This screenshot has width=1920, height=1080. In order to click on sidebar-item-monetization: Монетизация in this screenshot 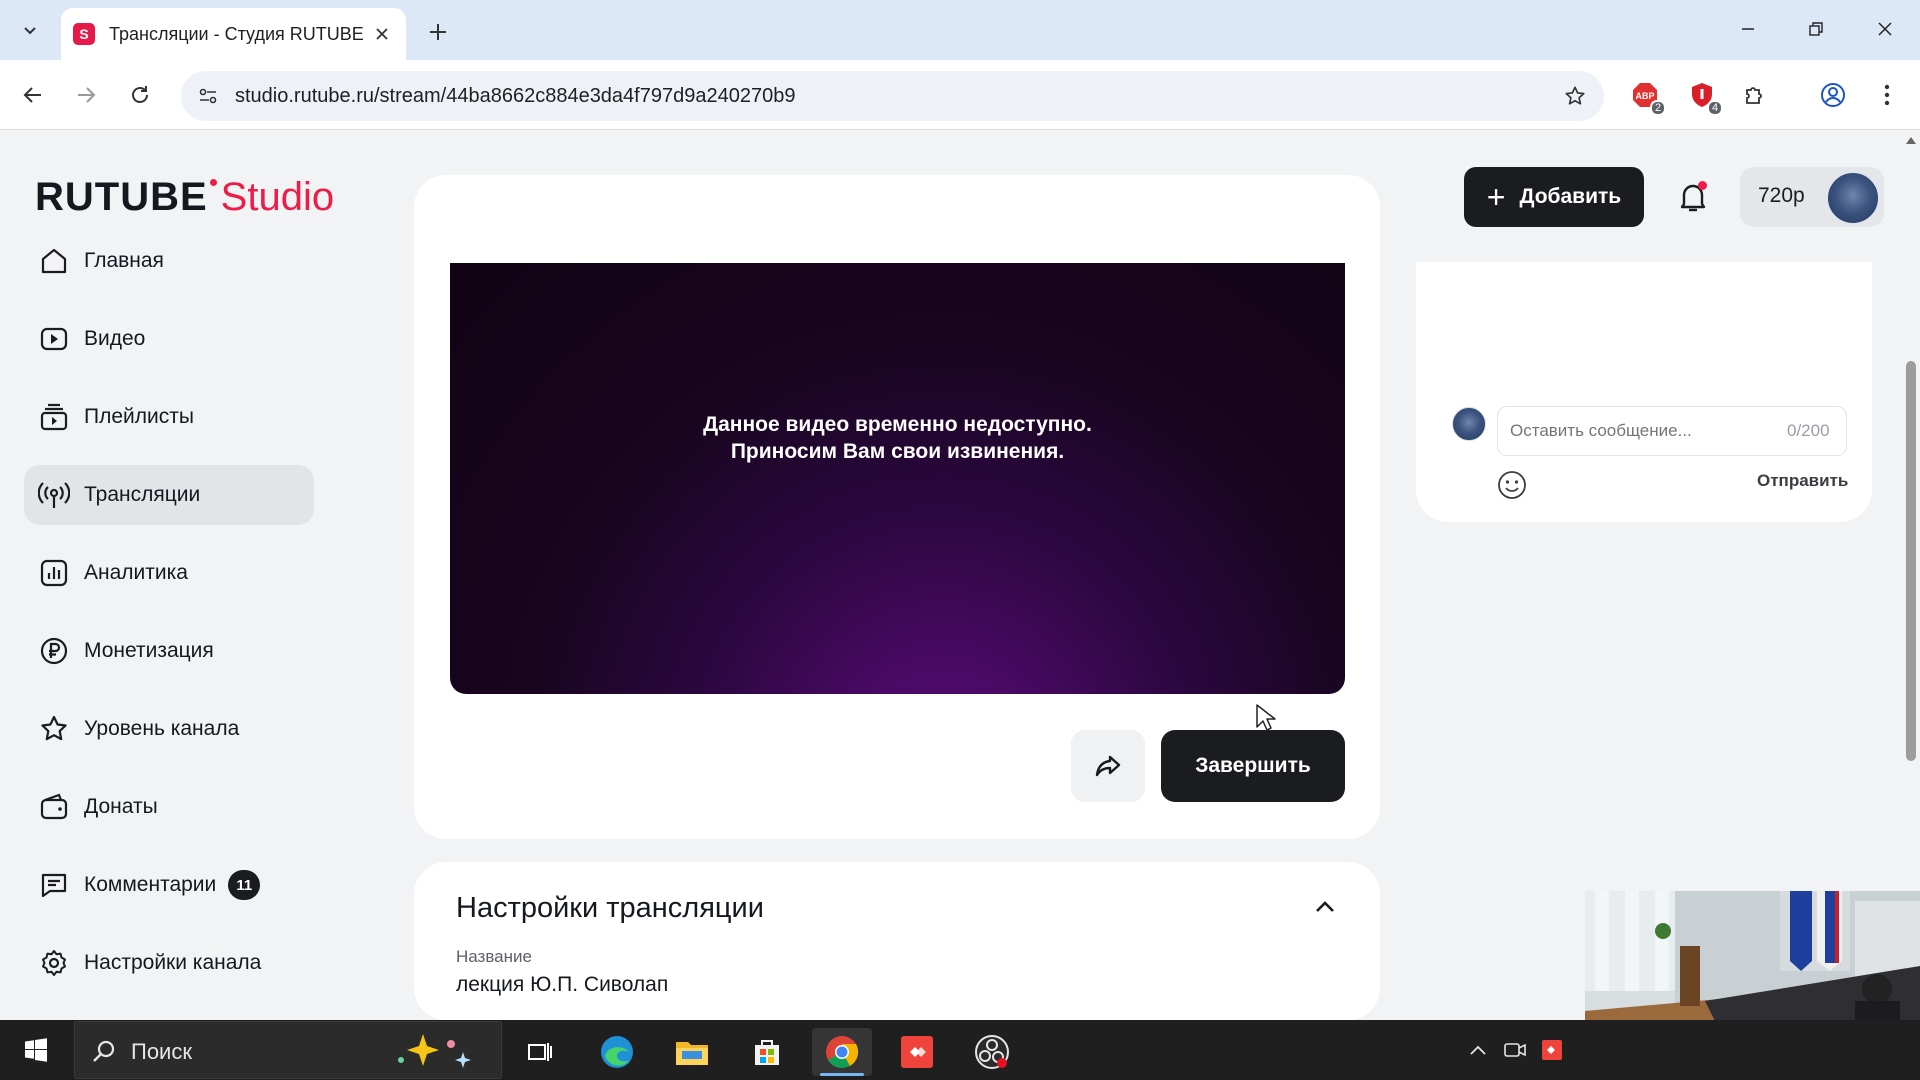, I will do `click(169, 651)`.